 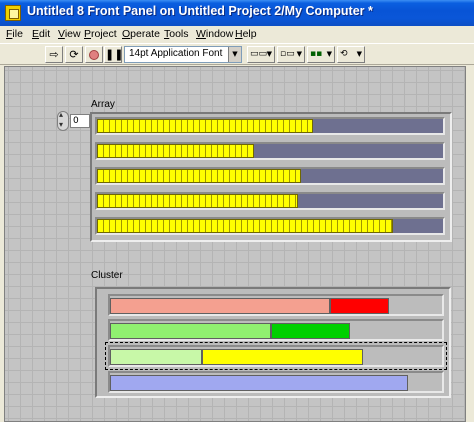 What do you see at coordinates (246, 34) in the screenshot?
I see `menu-help: Help` at bounding box center [246, 34].